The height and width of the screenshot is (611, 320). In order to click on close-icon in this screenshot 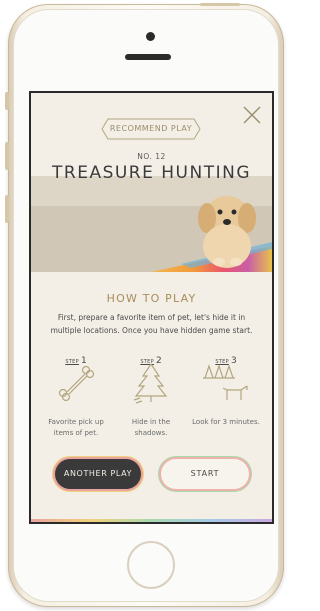, I will do `click(252, 115)`.